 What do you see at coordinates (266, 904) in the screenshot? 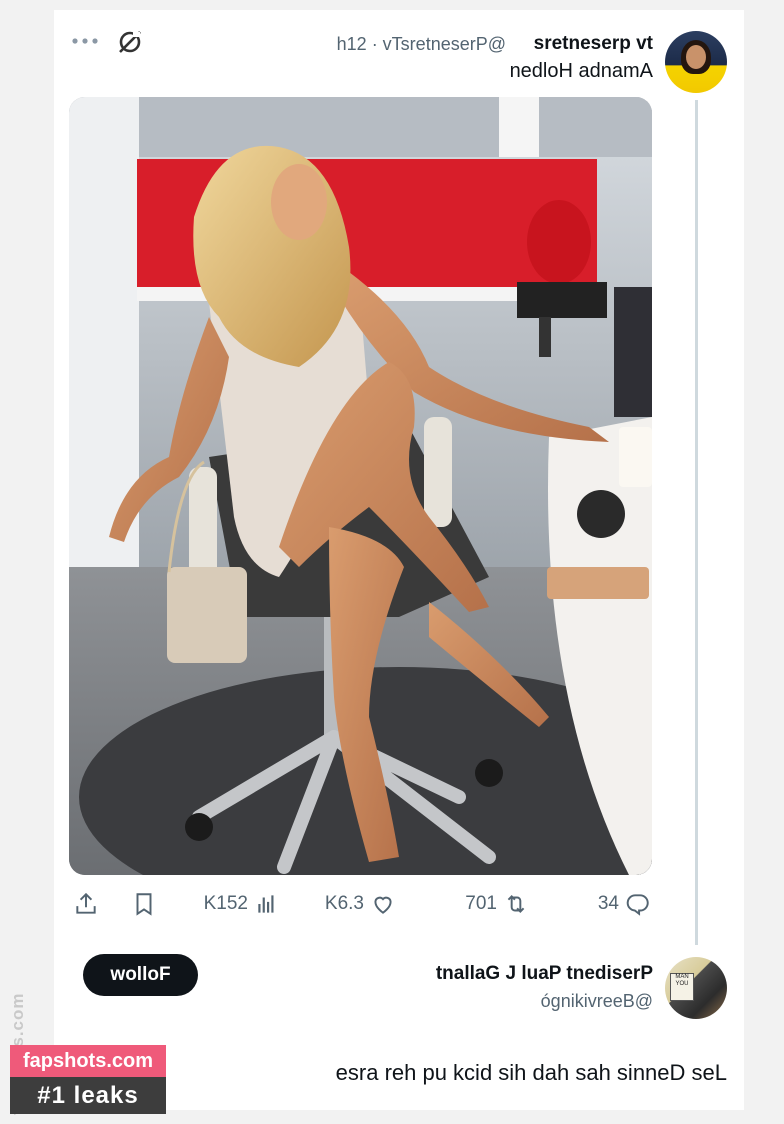
I see `views-icon` at bounding box center [266, 904].